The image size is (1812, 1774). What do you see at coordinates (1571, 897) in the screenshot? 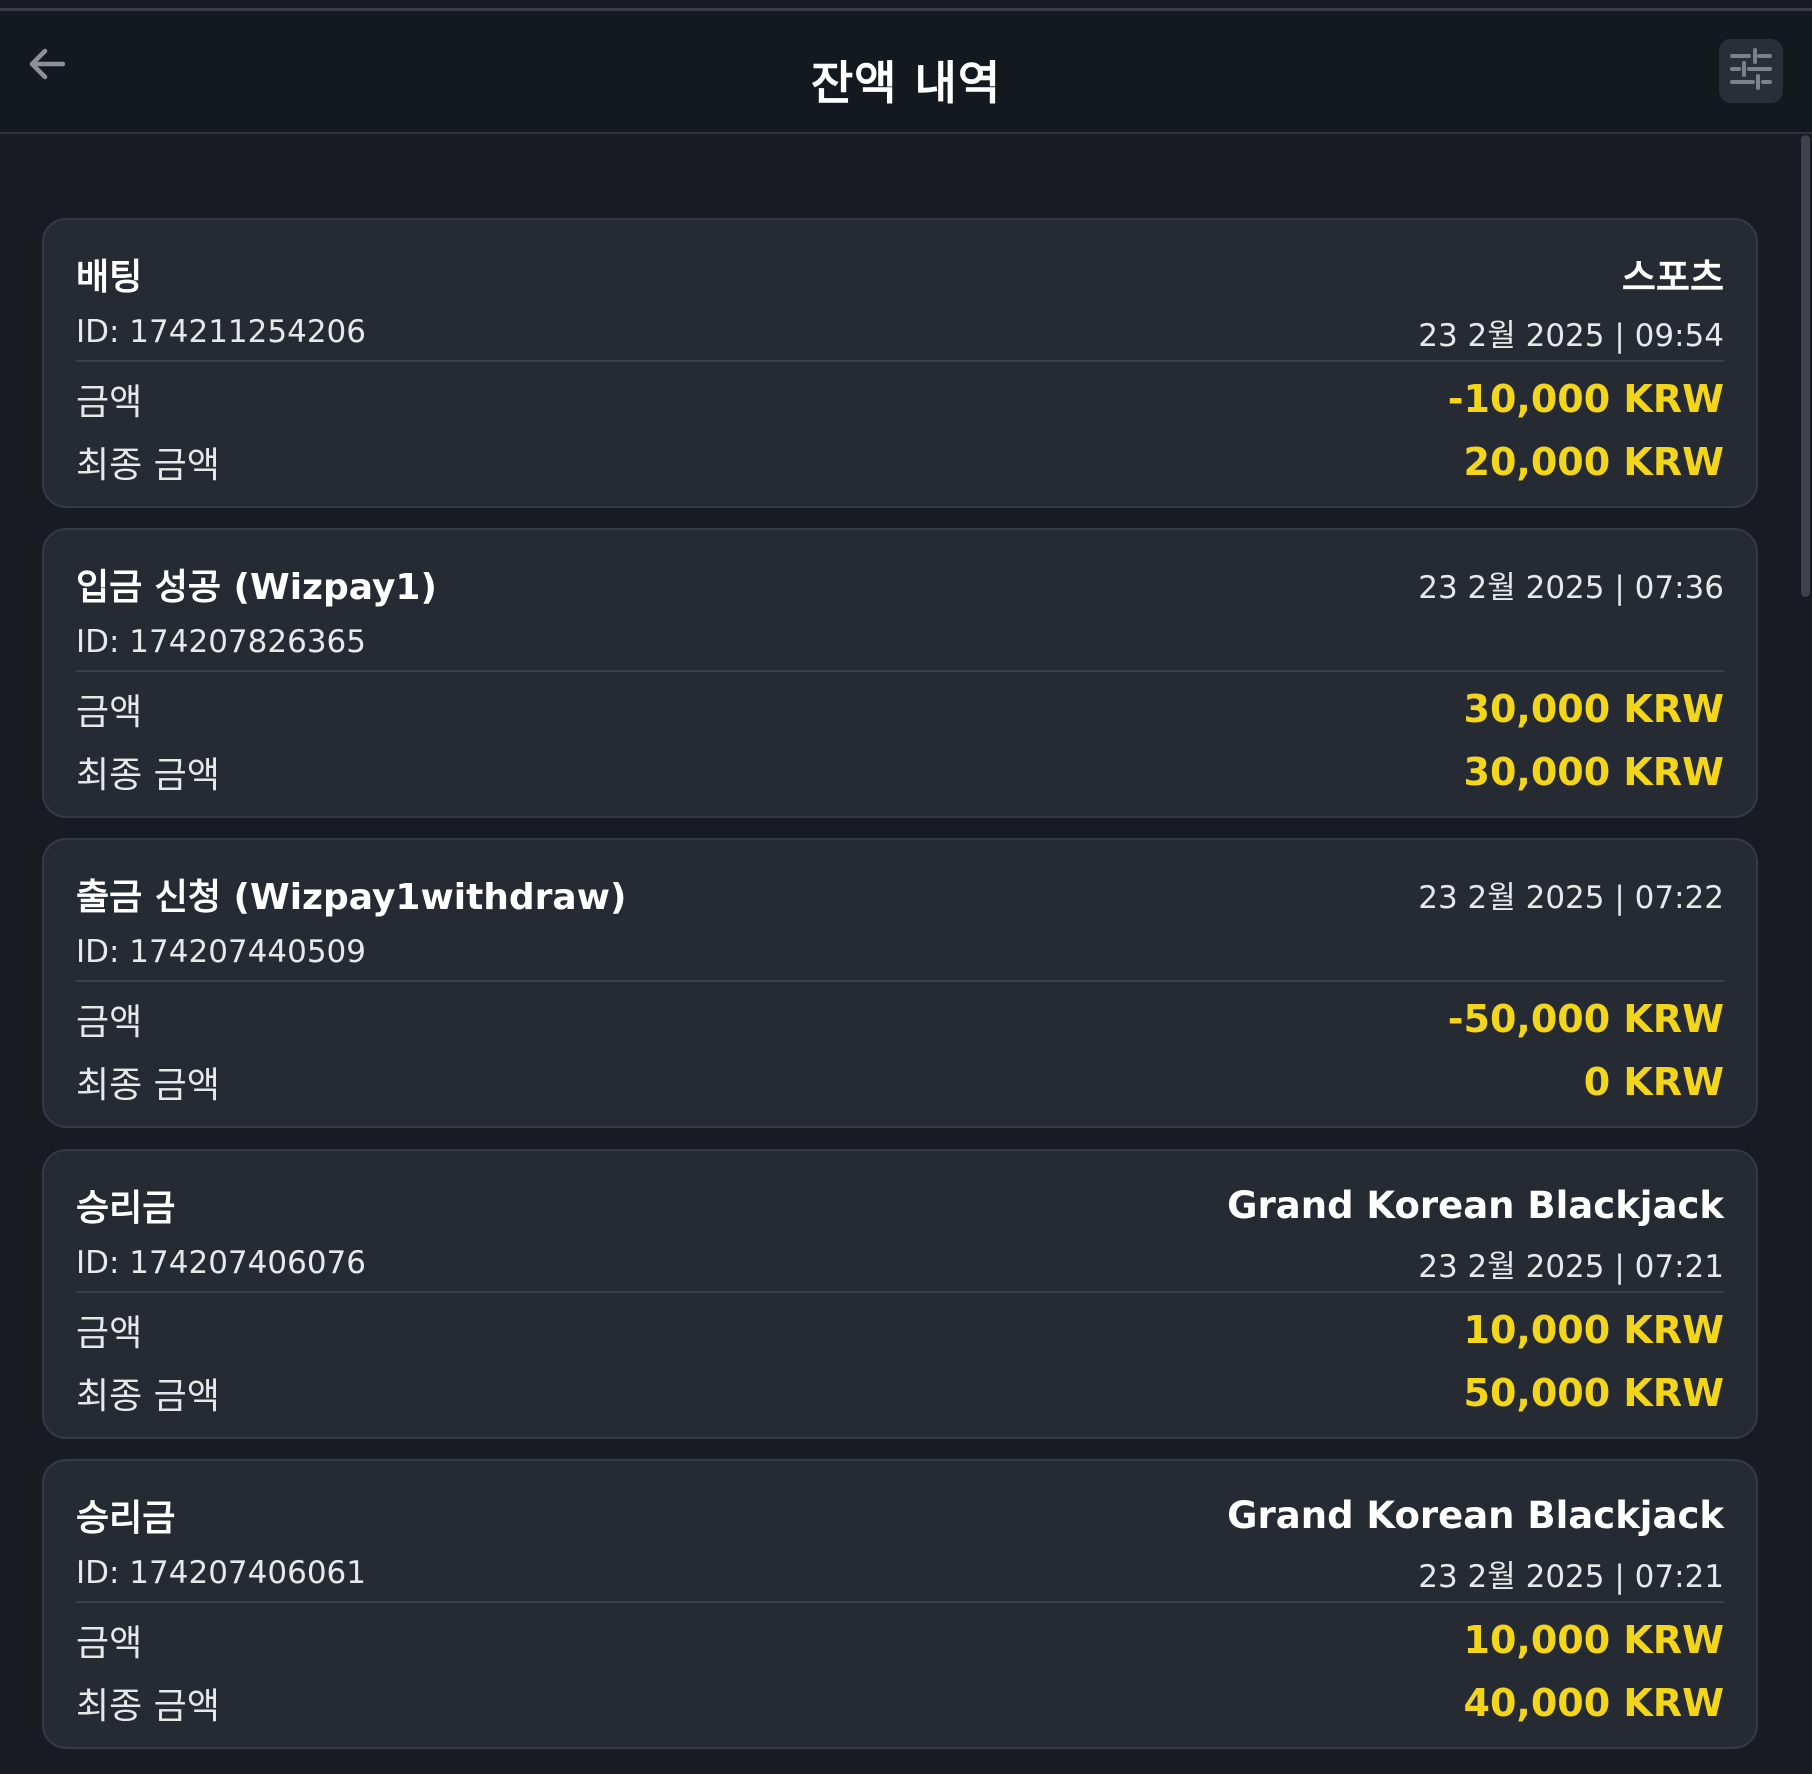
I see `transaction-date: 23 2월 2025 | 07:22` at bounding box center [1571, 897].